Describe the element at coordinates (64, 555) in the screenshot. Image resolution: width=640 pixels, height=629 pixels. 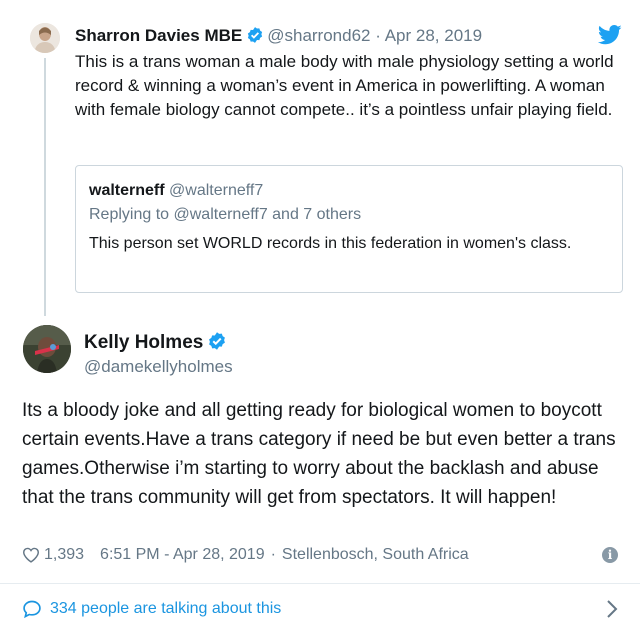
I see `like-count: 1,393` at that location.